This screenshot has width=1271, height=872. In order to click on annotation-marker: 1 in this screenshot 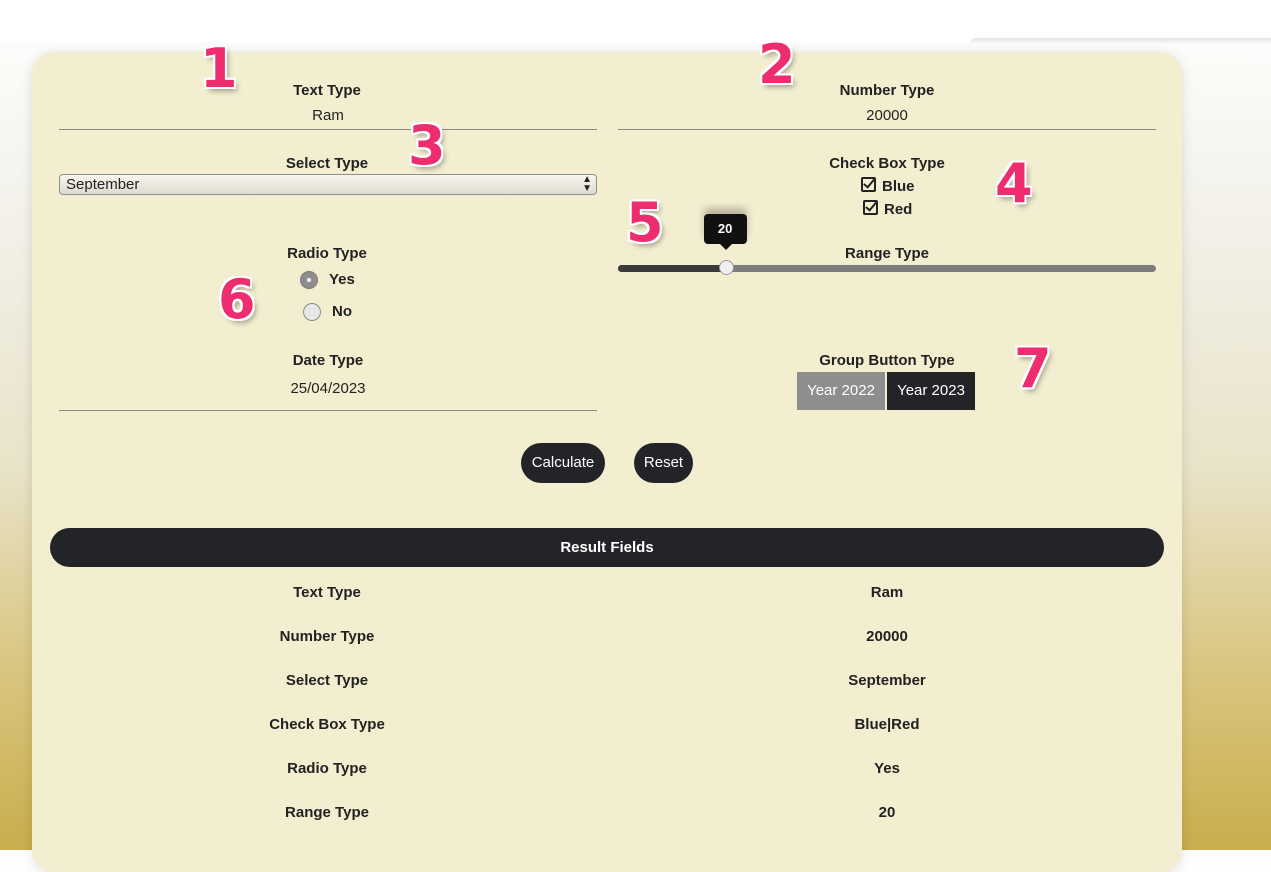, I will do `click(219, 68)`.